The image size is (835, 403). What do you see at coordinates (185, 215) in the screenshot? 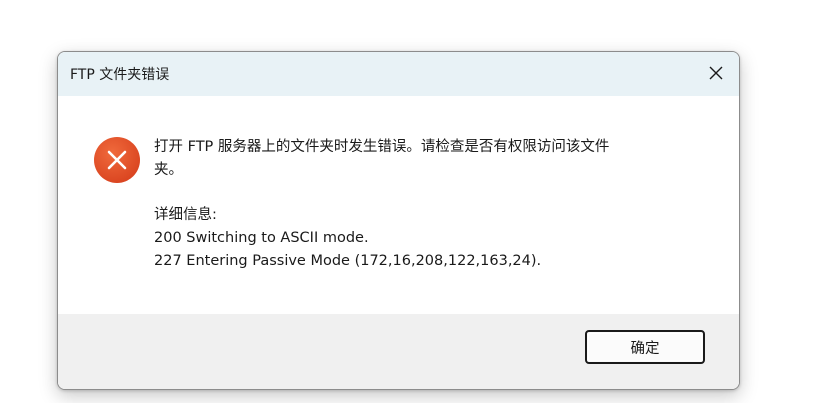
I see `details-heading: 详细信息:` at bounding box center [185, 215].